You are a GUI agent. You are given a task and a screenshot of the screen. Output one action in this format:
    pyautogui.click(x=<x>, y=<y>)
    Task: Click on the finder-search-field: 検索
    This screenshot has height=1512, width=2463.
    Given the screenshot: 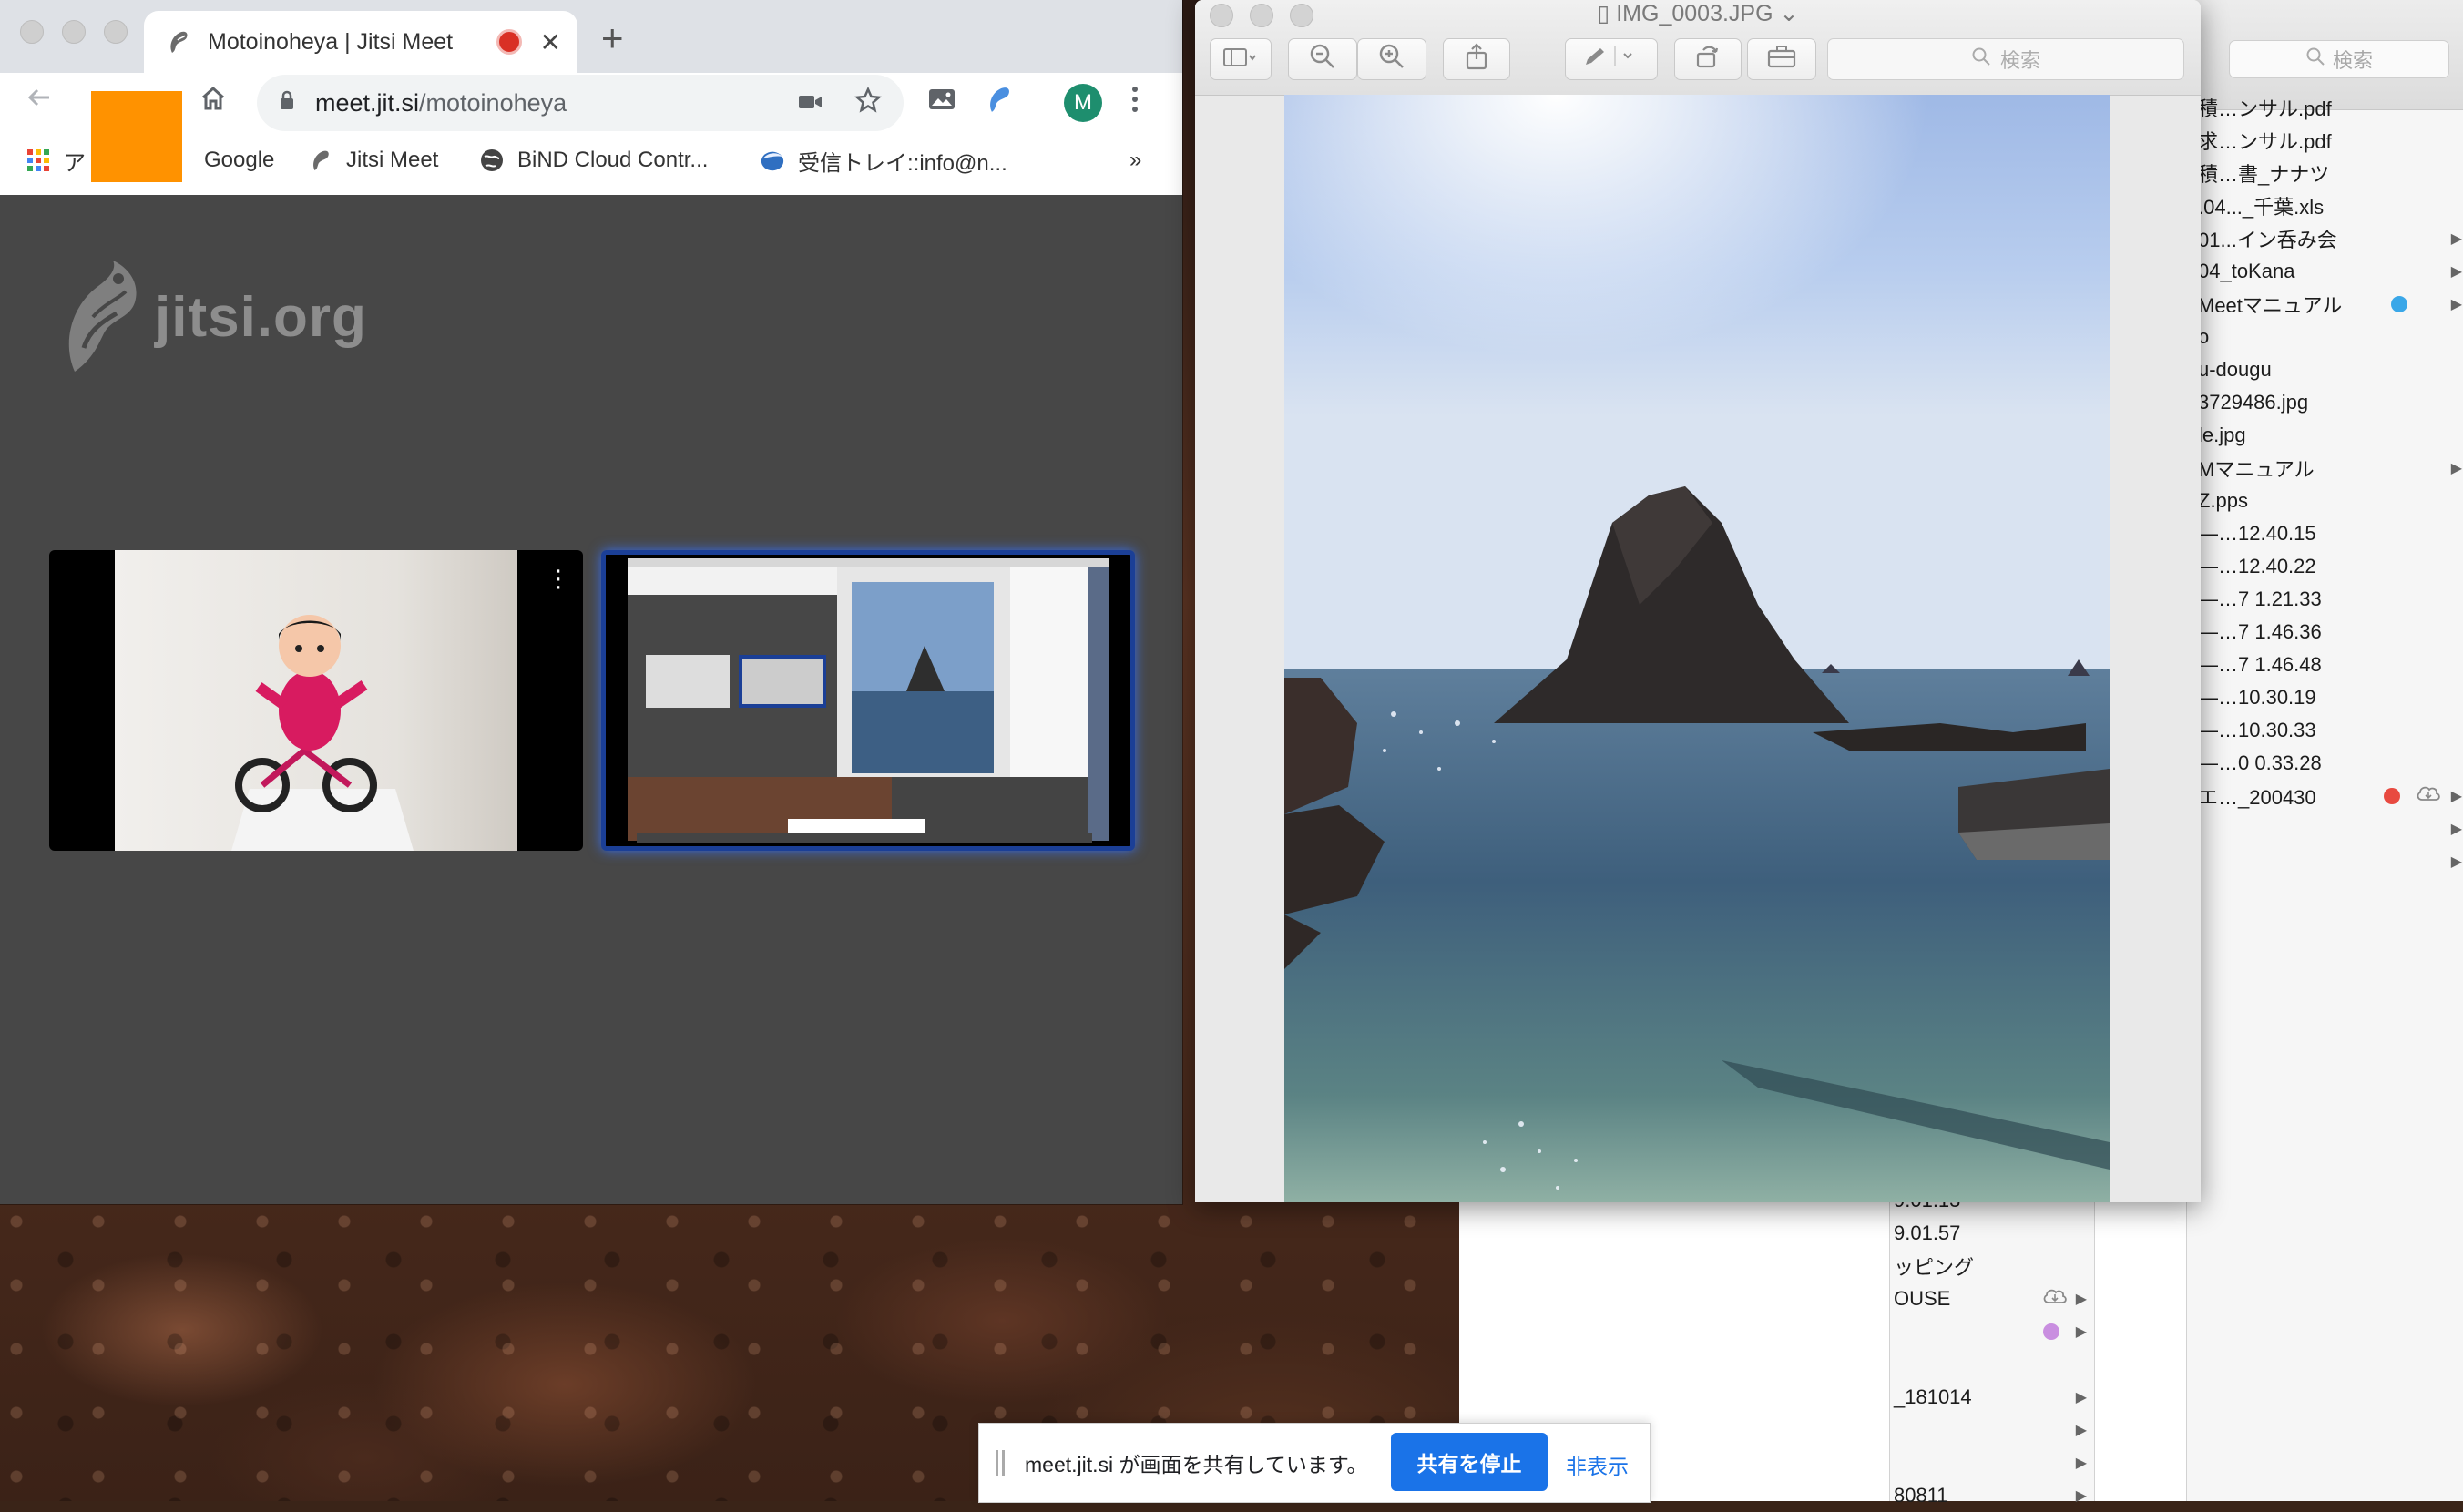 What is the action you would take?
    pyautogui.click(x=2339, y=59)
    